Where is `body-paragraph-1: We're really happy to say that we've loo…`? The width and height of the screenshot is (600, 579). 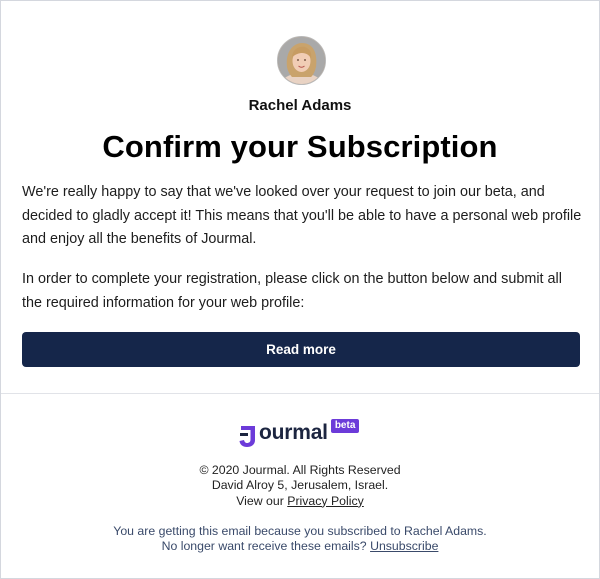
body-paragraph-1: We're really happy to say that we've loo… is located at coordinates (302, 215).